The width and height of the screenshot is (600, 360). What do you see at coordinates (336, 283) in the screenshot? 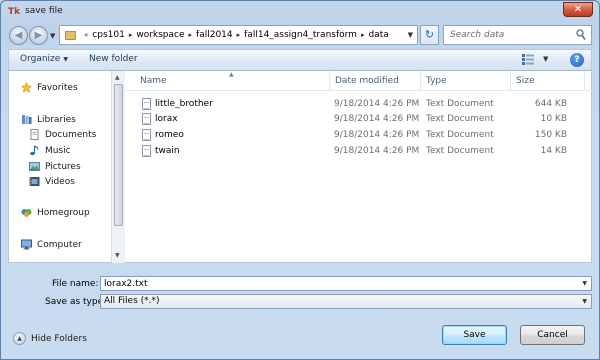
I see `file-name-input` at bounding box center [336, 283].